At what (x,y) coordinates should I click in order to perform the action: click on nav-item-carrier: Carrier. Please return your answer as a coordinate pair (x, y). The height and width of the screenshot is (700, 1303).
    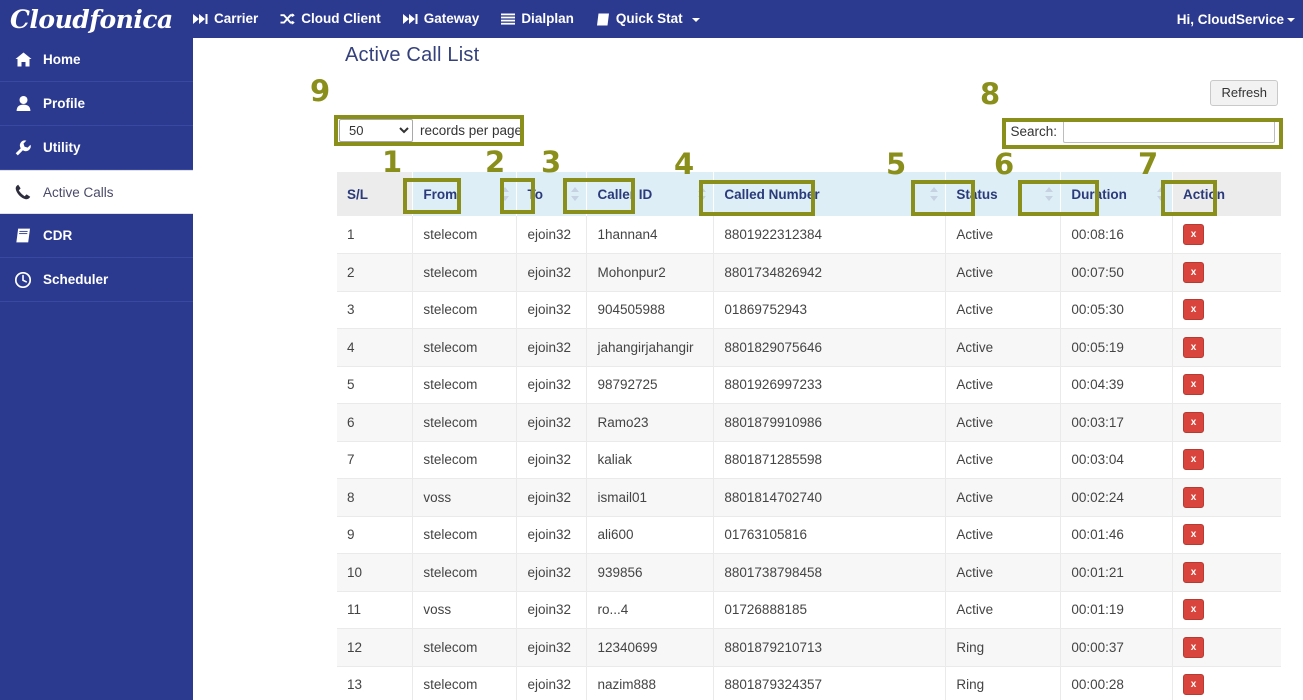
    Looking at the image, I should click on (225, 19).